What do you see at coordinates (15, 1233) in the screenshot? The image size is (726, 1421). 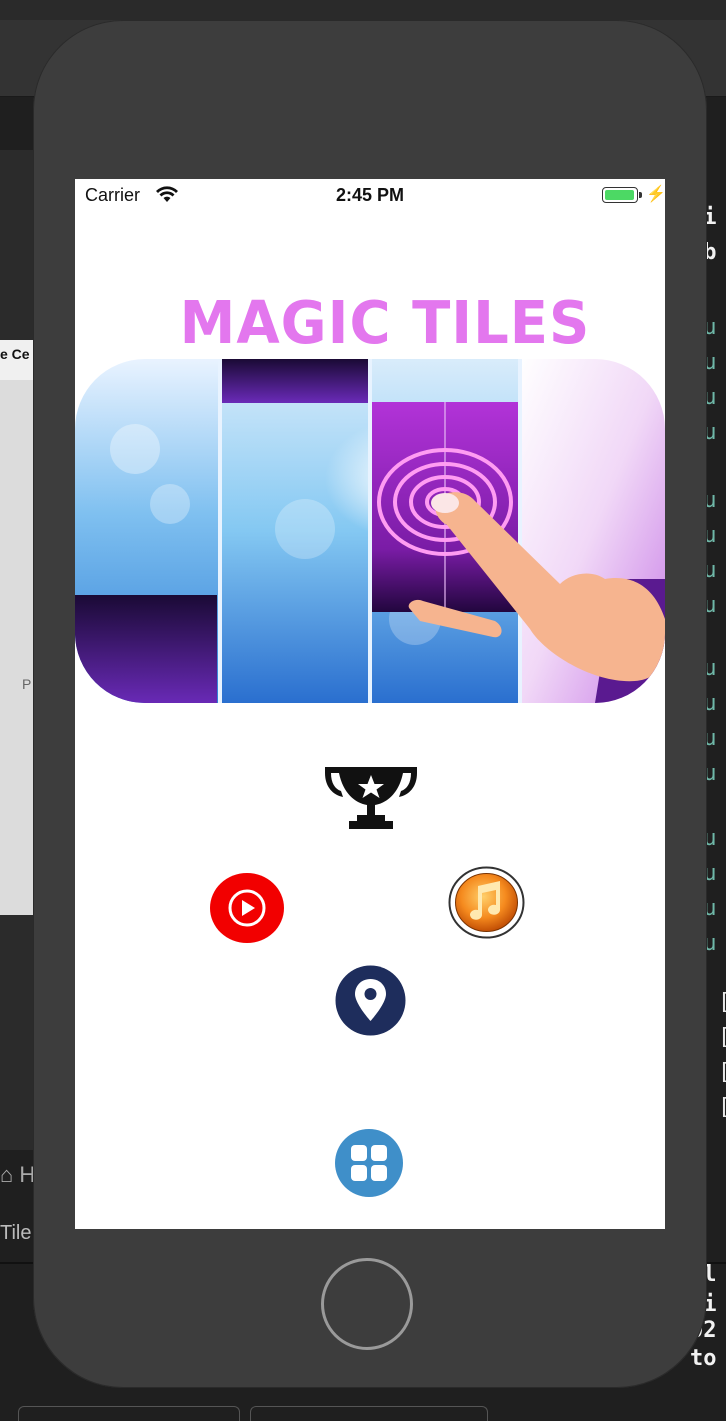 I see `ide-left-tab: Tile` at bounding box center [15, 1233].